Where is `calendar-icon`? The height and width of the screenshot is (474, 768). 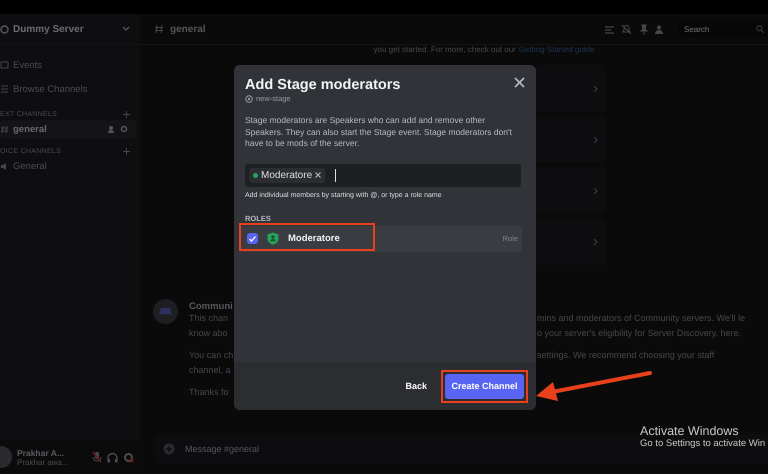
calendar-icon is located at coordinates (4, 65).